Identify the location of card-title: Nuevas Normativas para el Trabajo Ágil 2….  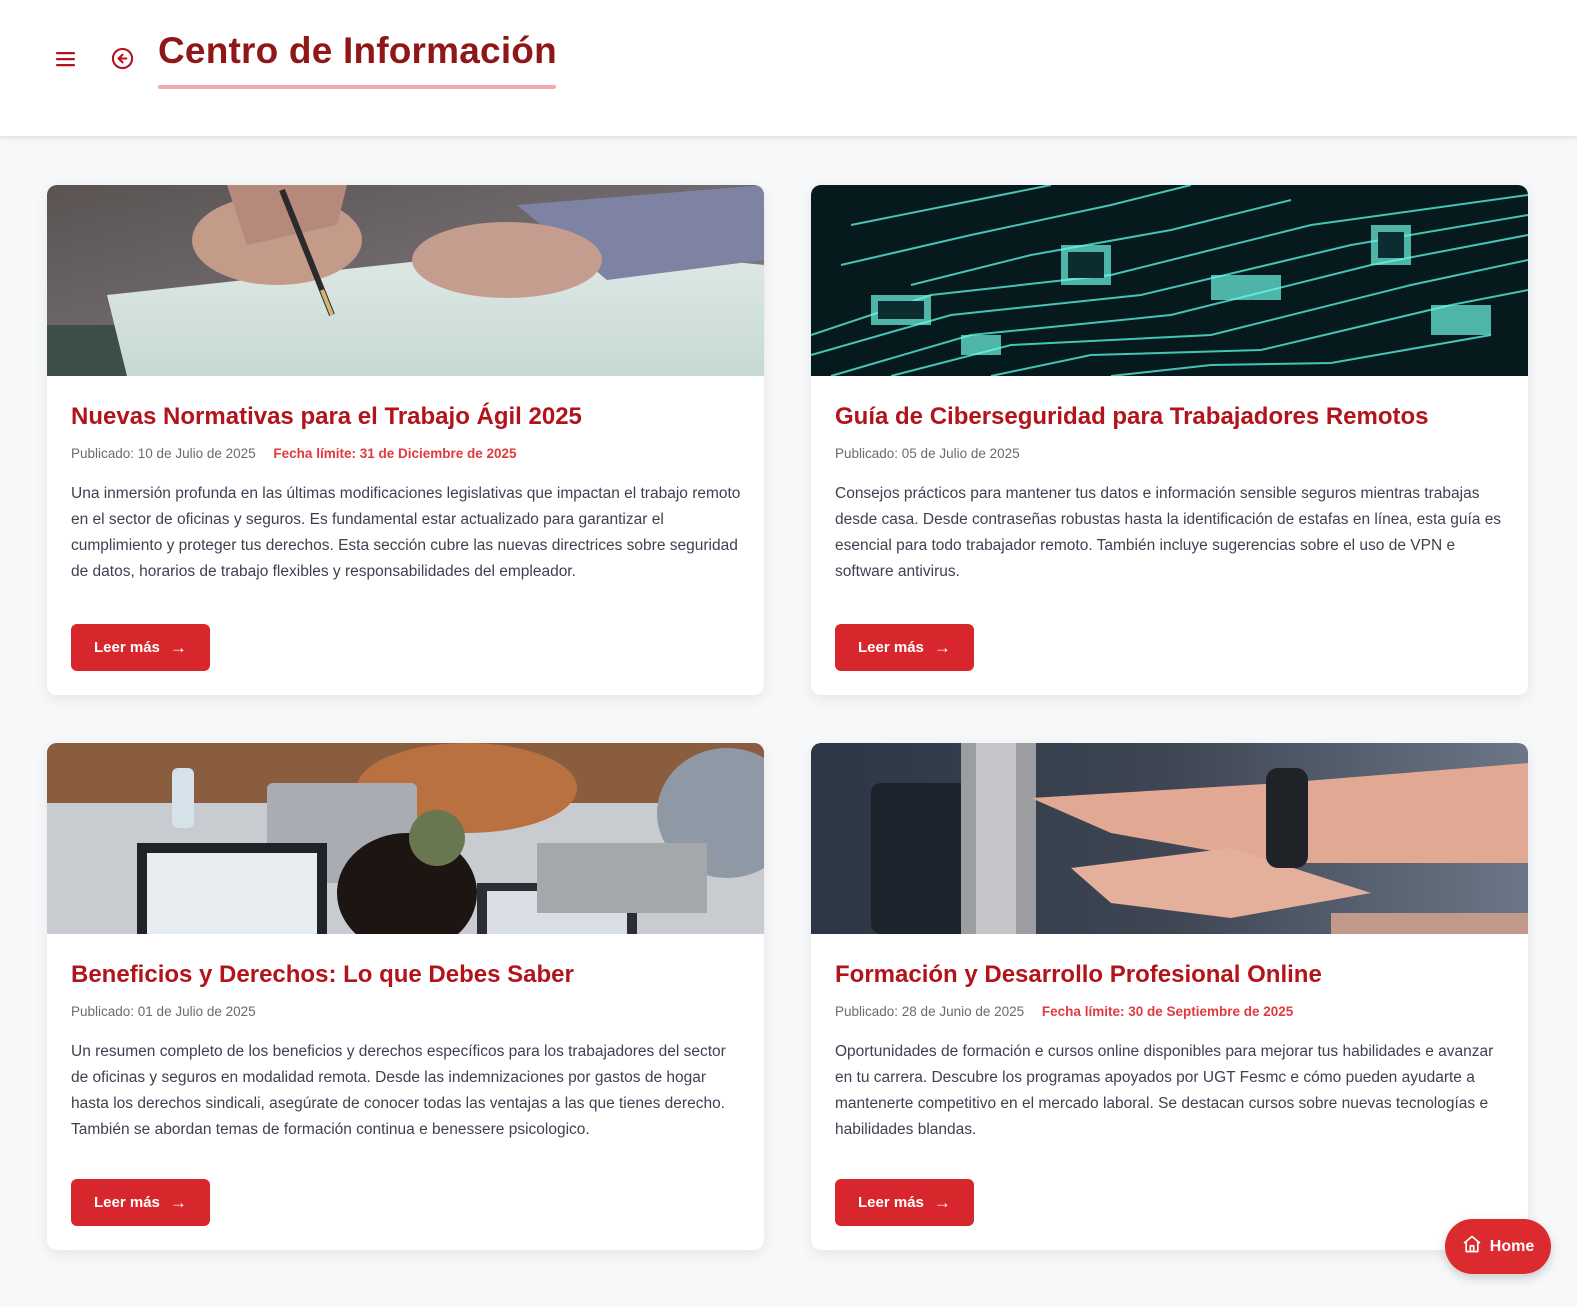
(405, 417).